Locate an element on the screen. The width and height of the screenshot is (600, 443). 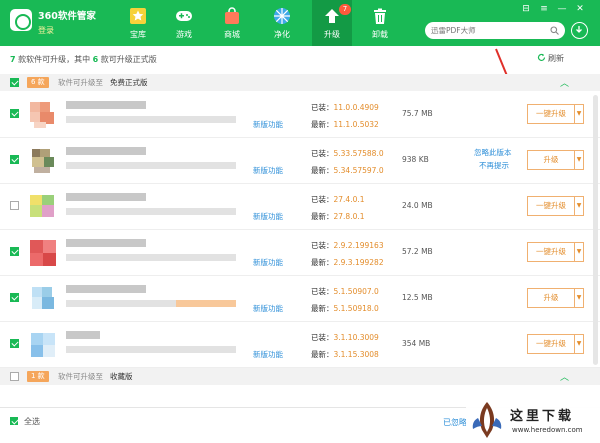
ignored-link: 已忽略 is located at coordinates (455, 422).